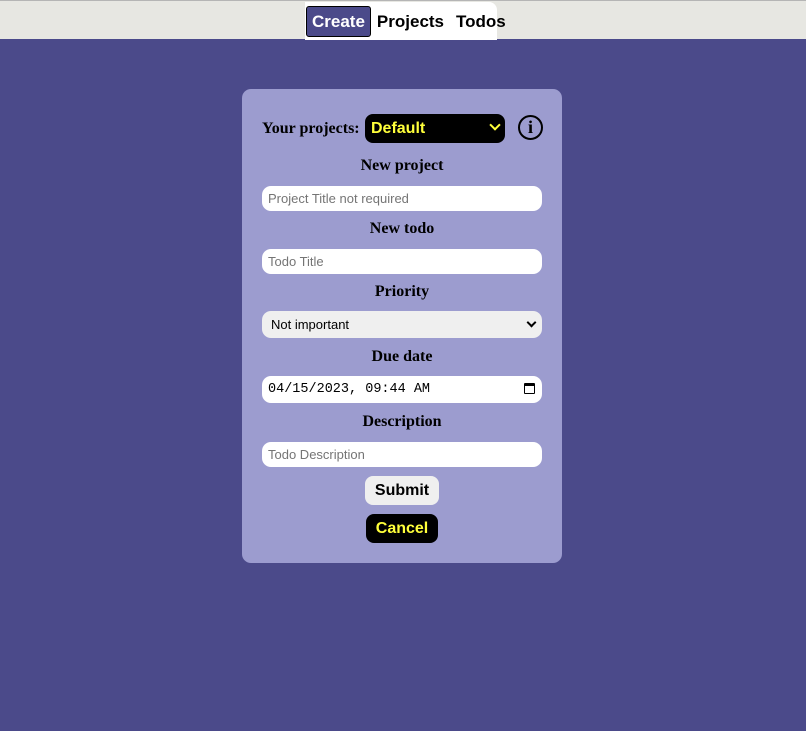  I want to click on cancel-button: Cancel, so click(402, 528).